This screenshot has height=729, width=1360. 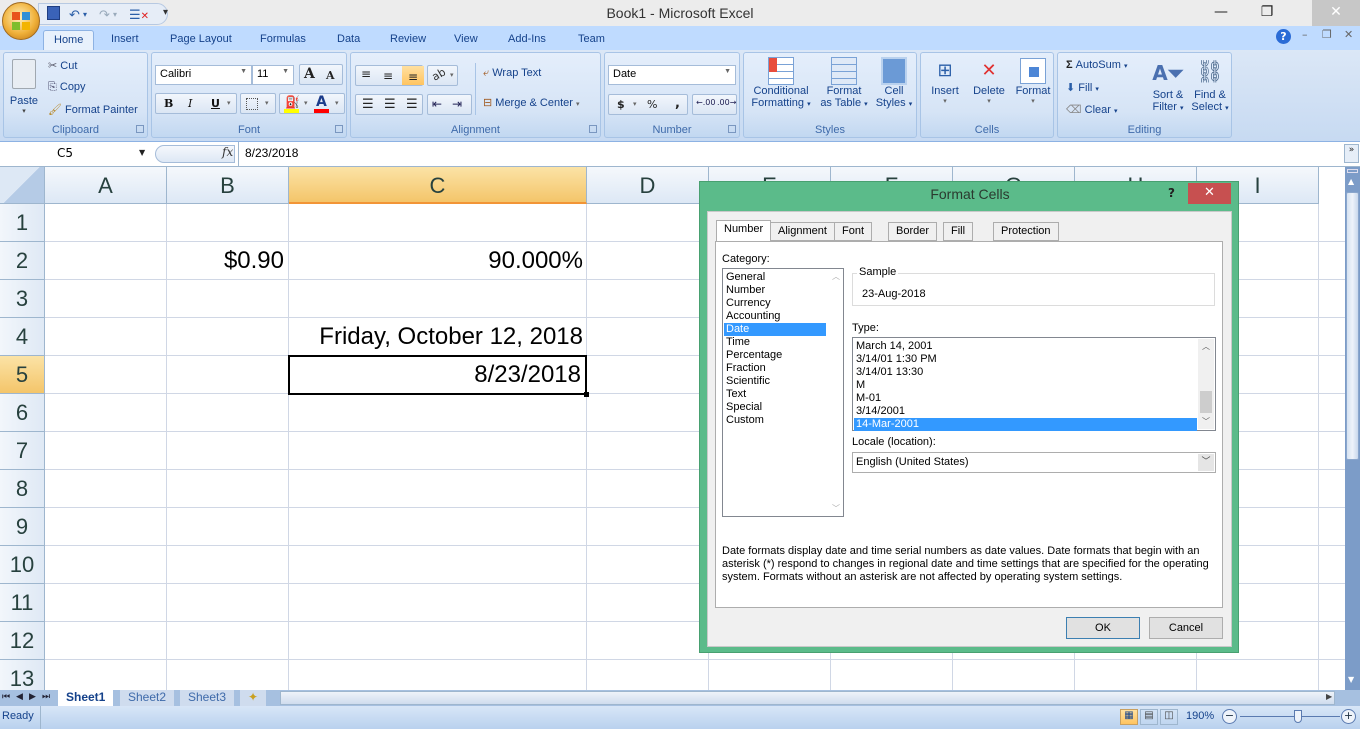 What do you see at coordinates (1206, 346) in the screenshot?
I see `type-scroll-up-icon: ︿` at bounding box center [1206, 346].